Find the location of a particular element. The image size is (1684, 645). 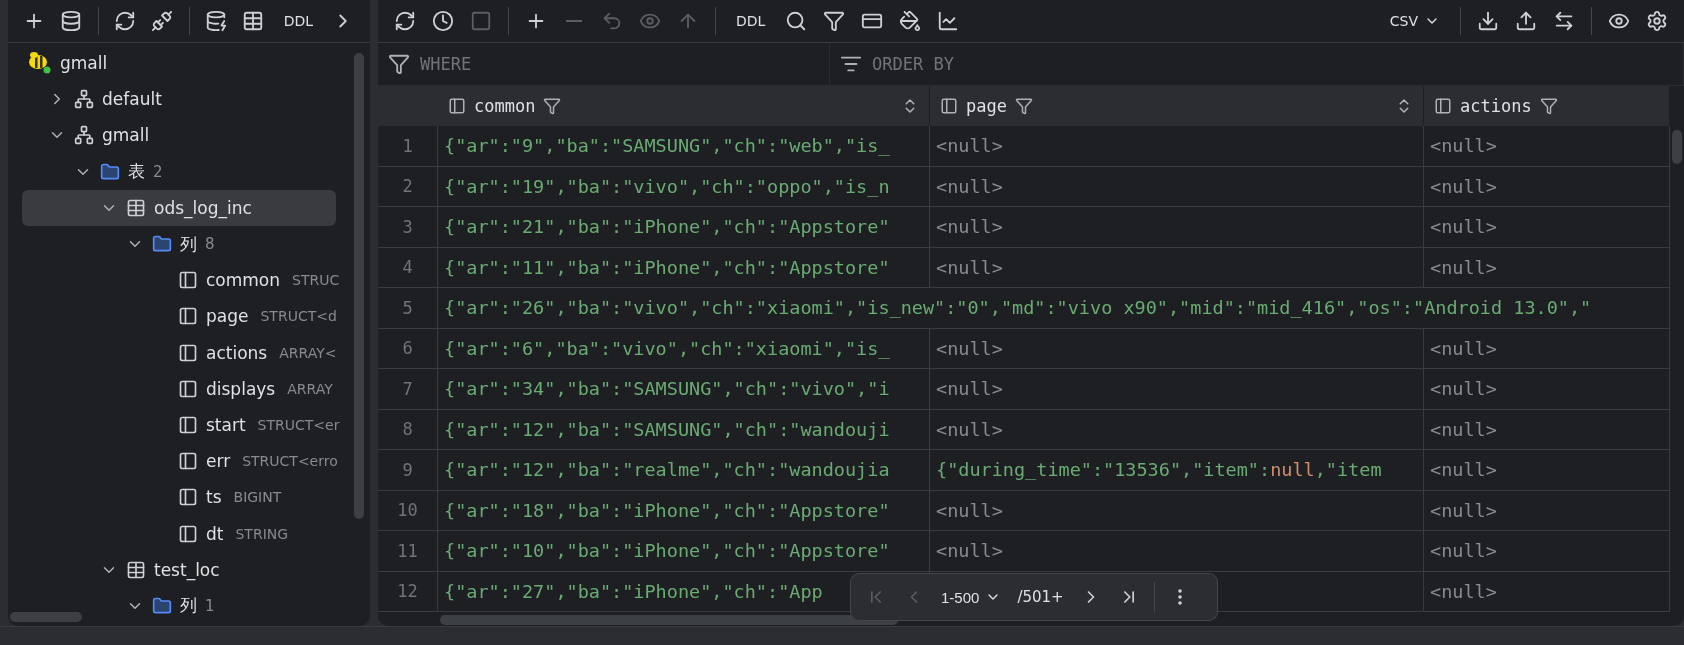

more-icon is located at coordinates (1179, 597).